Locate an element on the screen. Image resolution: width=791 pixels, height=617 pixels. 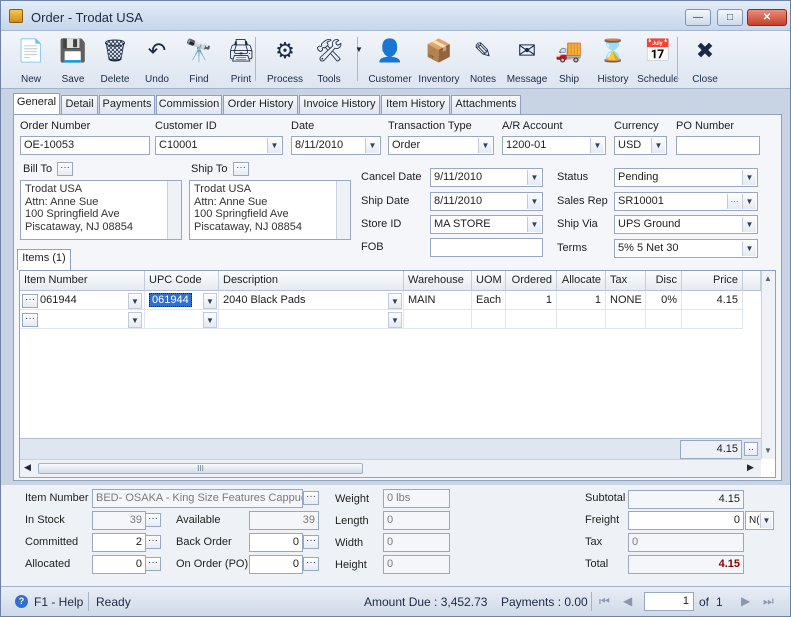
order-number-field: OE-10053 is located at coordinates (85, 145).